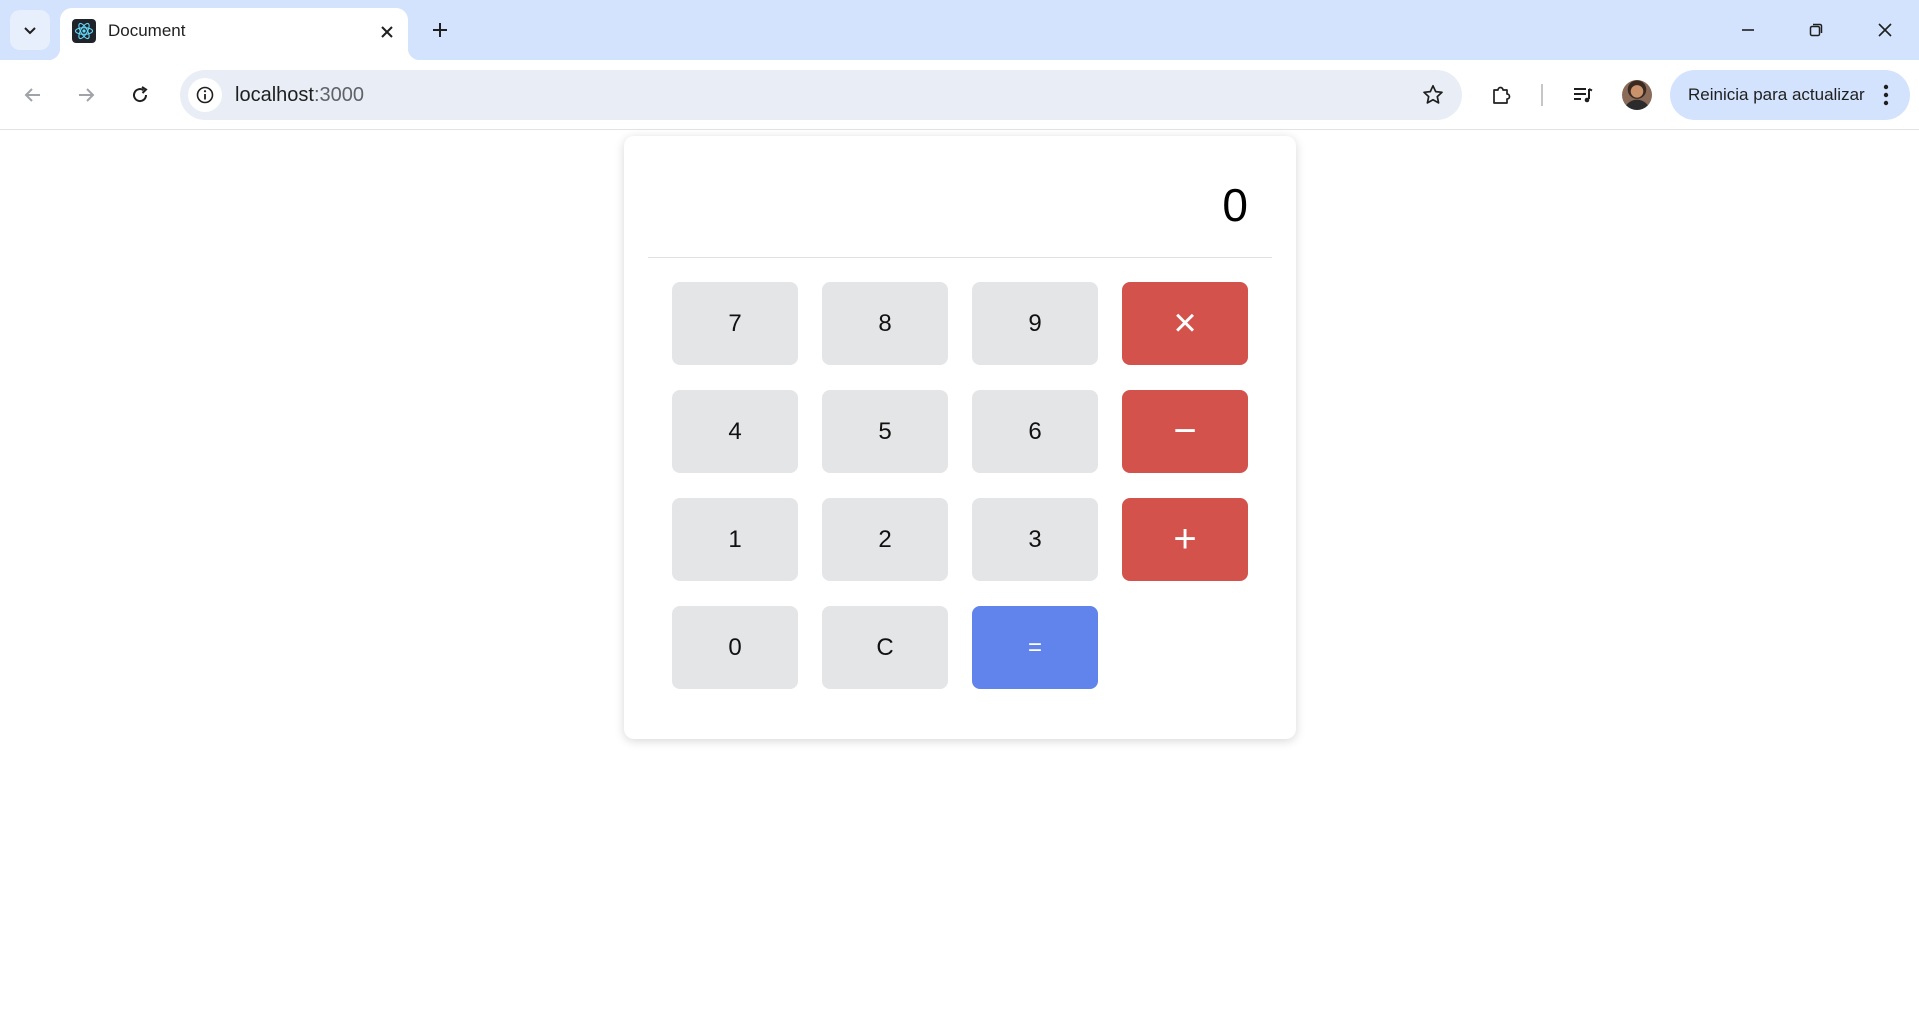 This screenshot has height=1017, width=1919. I want to click on key-0: 0, so click(735, 647).